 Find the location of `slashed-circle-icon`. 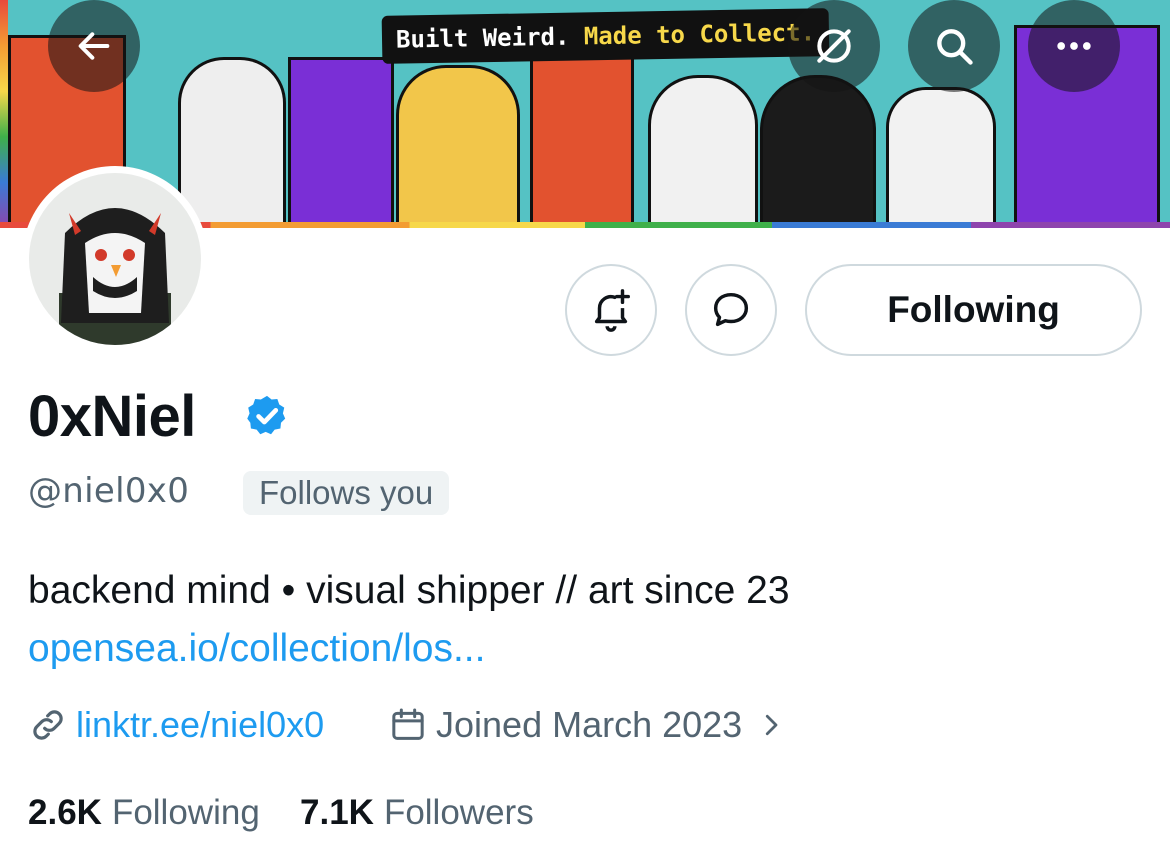

slashed-circle-icon is located at coordinates (834, 46).